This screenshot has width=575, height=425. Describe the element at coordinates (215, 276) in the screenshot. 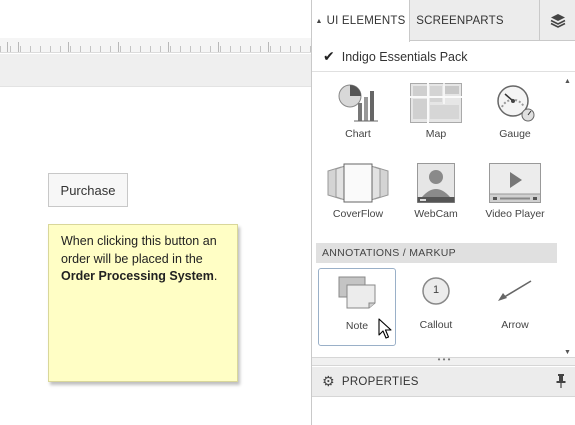

I see `note-text-end: .` at that location.